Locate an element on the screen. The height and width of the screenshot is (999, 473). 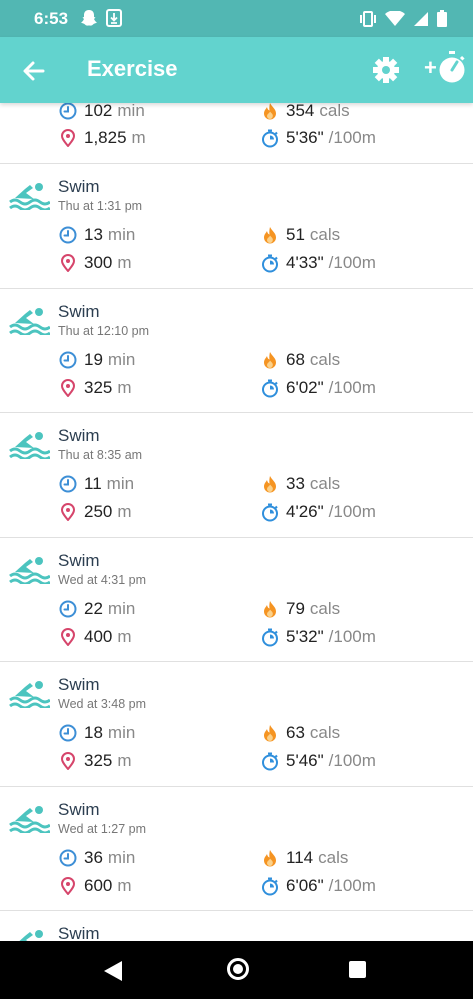
pace-value: 6'06" is located at coordinates (305, 885).